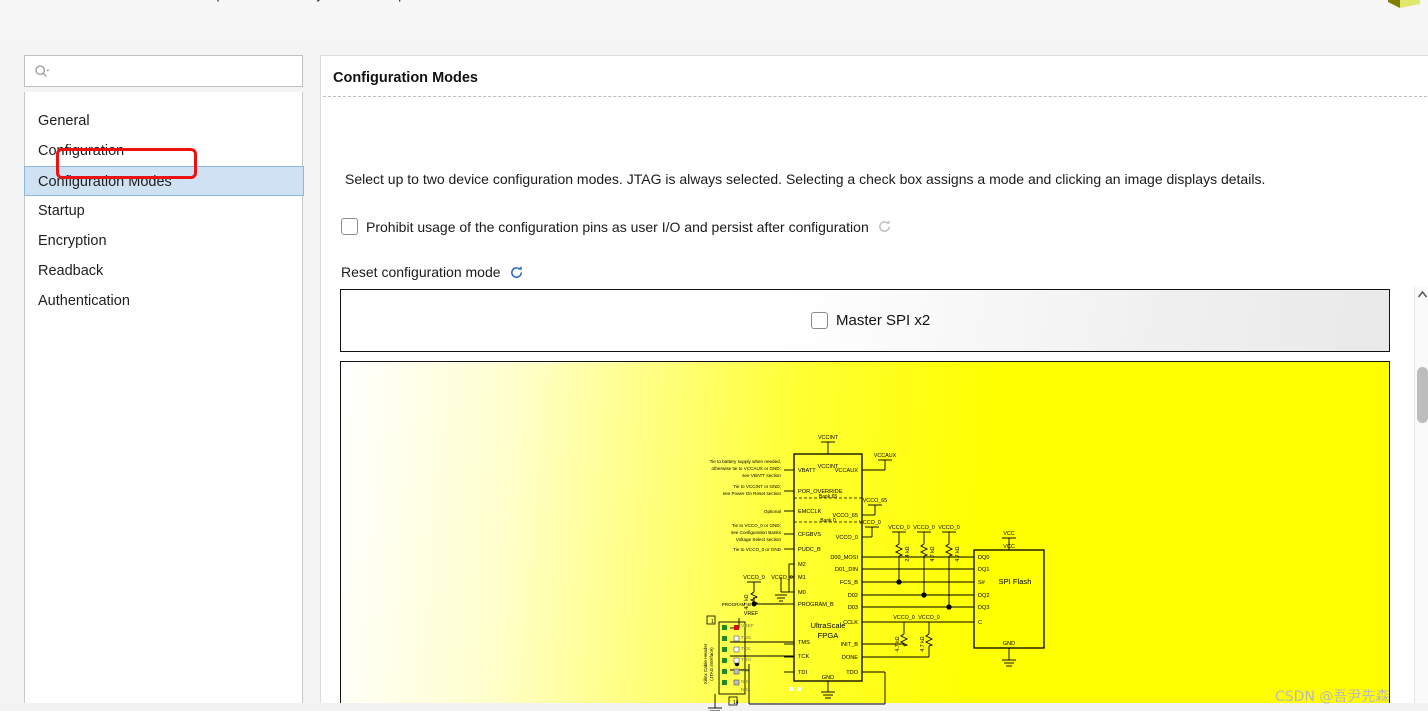  I want to click on sidebar-item-label: Configuration, so click(81, 151).